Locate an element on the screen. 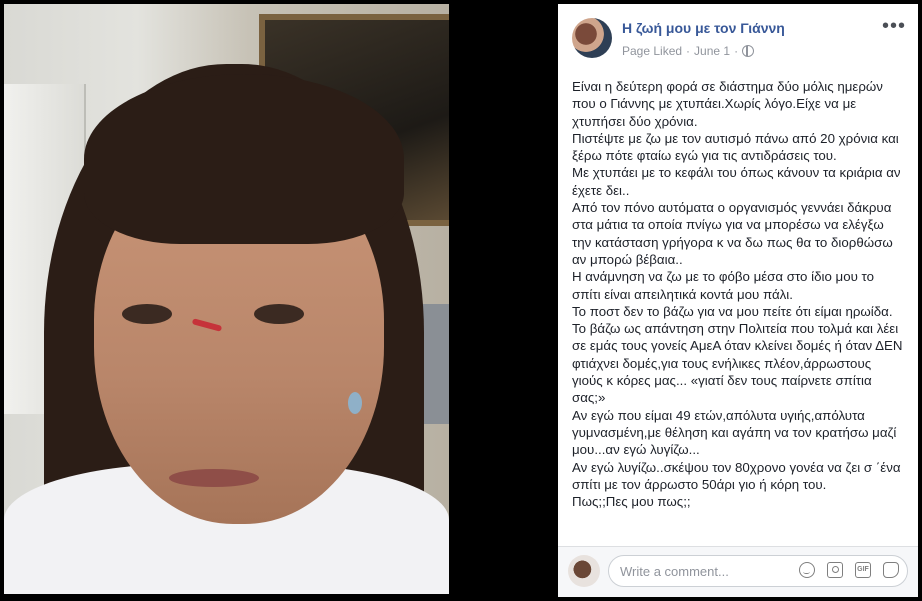 This screenshot has width=922, height=601. photo-eye-right is located at coordinates (279, 314).